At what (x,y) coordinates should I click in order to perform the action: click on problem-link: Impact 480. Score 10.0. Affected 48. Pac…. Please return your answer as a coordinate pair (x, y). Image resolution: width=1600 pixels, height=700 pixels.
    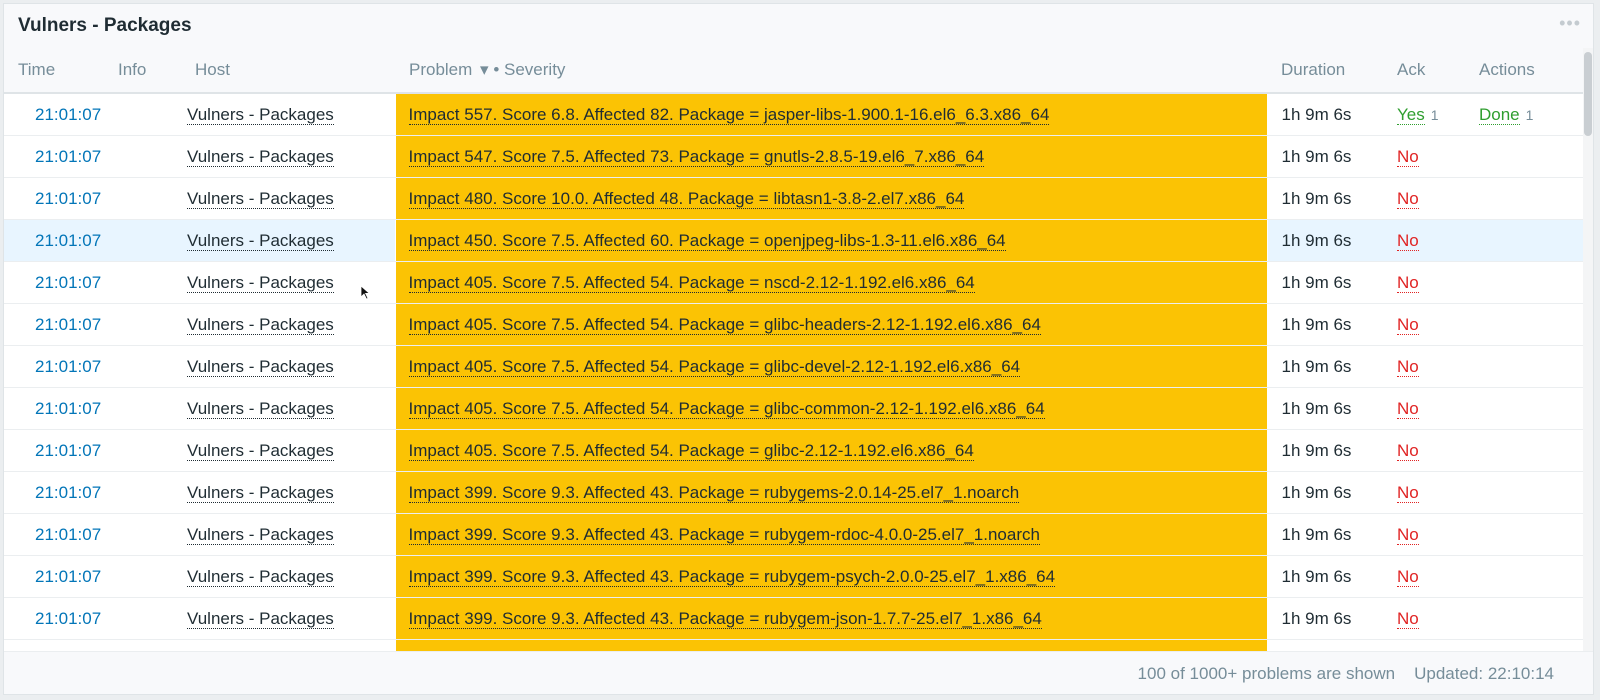
    Looking at the image, I should click on (686, 198).